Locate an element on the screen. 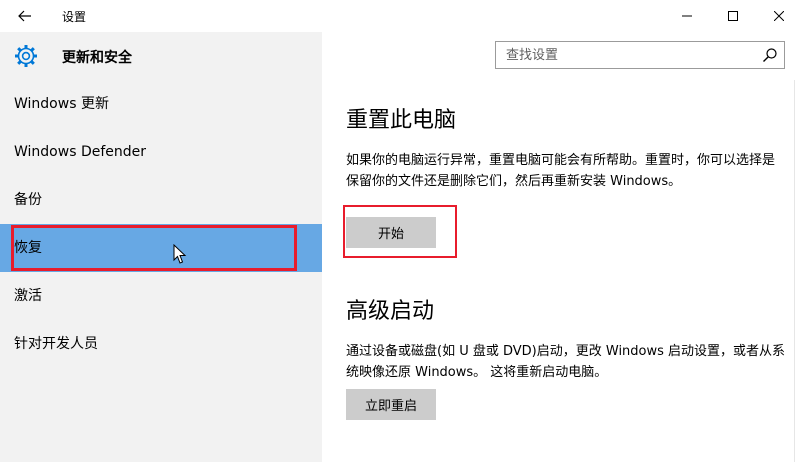  maximize-button is located at coordinates (733, 16).